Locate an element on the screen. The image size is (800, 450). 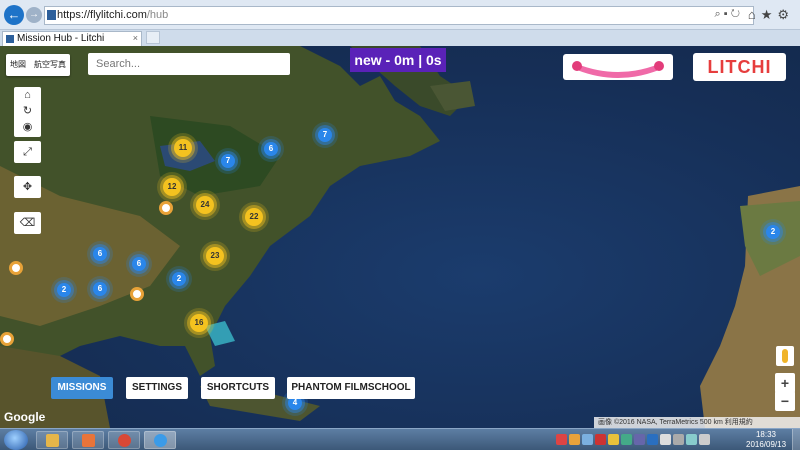
explorer-taskbar-icon is located at coordinates (52, 440).